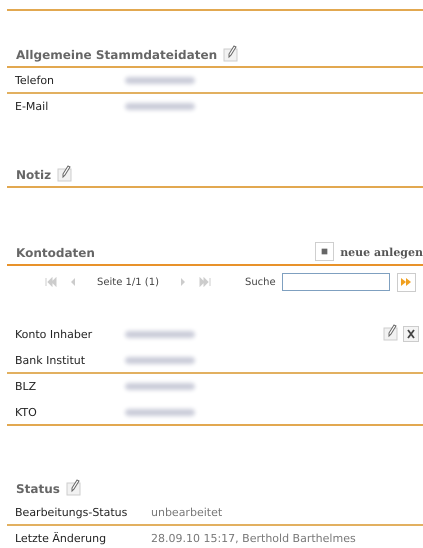  I want to click on field-label: Letzte Änderung, so click(61, 538).